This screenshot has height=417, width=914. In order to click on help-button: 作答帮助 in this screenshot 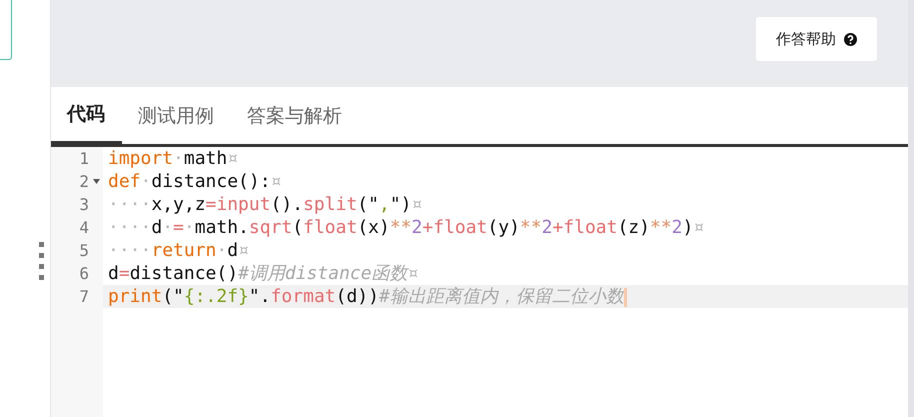, I will do `click(816, 39)`.